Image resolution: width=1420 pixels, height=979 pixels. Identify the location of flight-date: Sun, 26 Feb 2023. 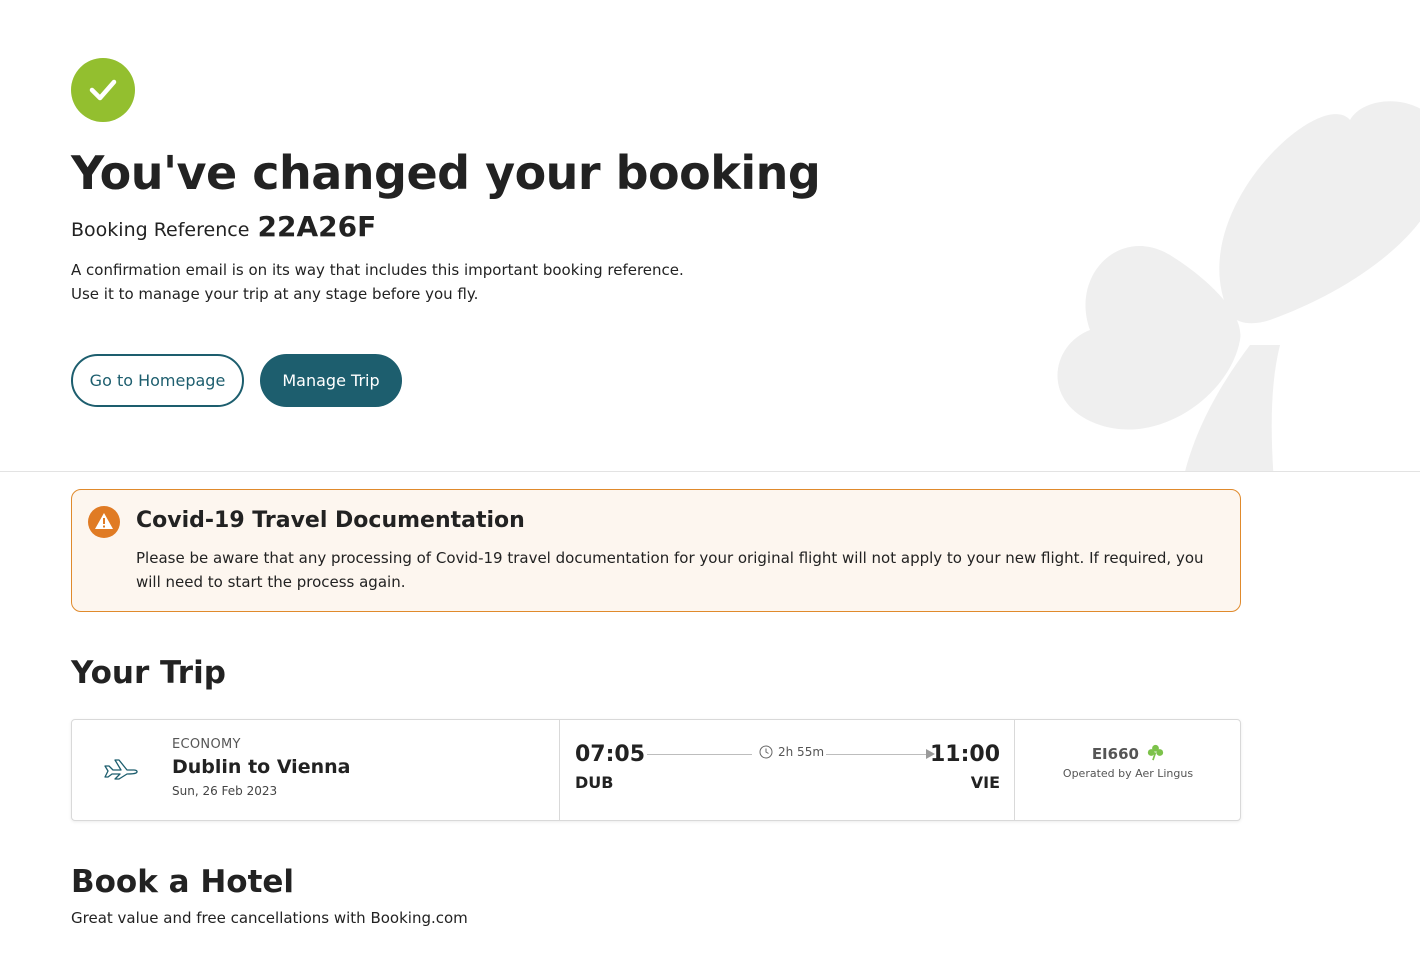
(225, 791).